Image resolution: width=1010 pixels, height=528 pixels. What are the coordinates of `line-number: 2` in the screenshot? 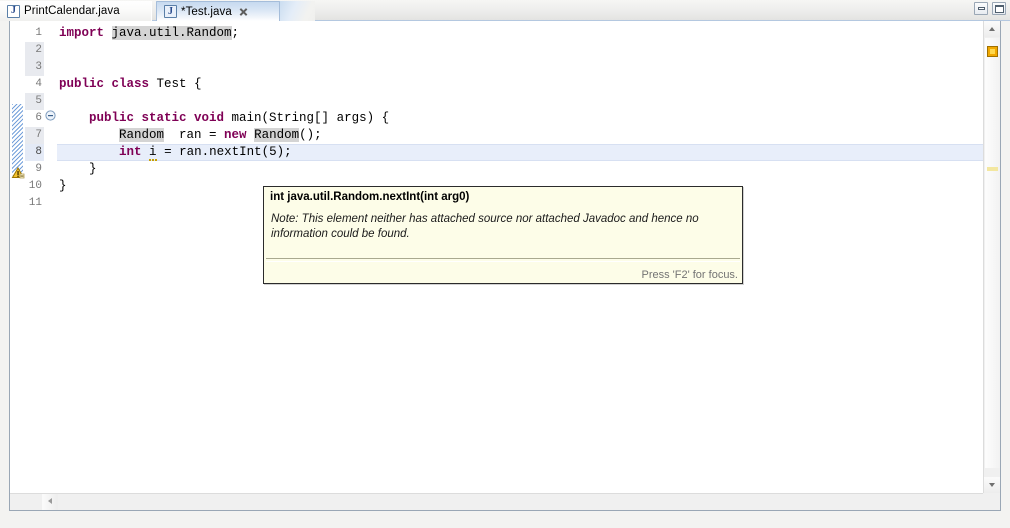 It's located at (34, 50).